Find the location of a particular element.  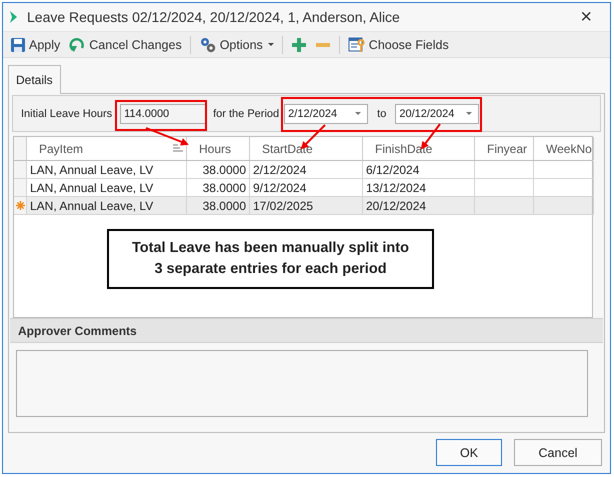

column-header: StartDate is located at coordinates (306, 148).